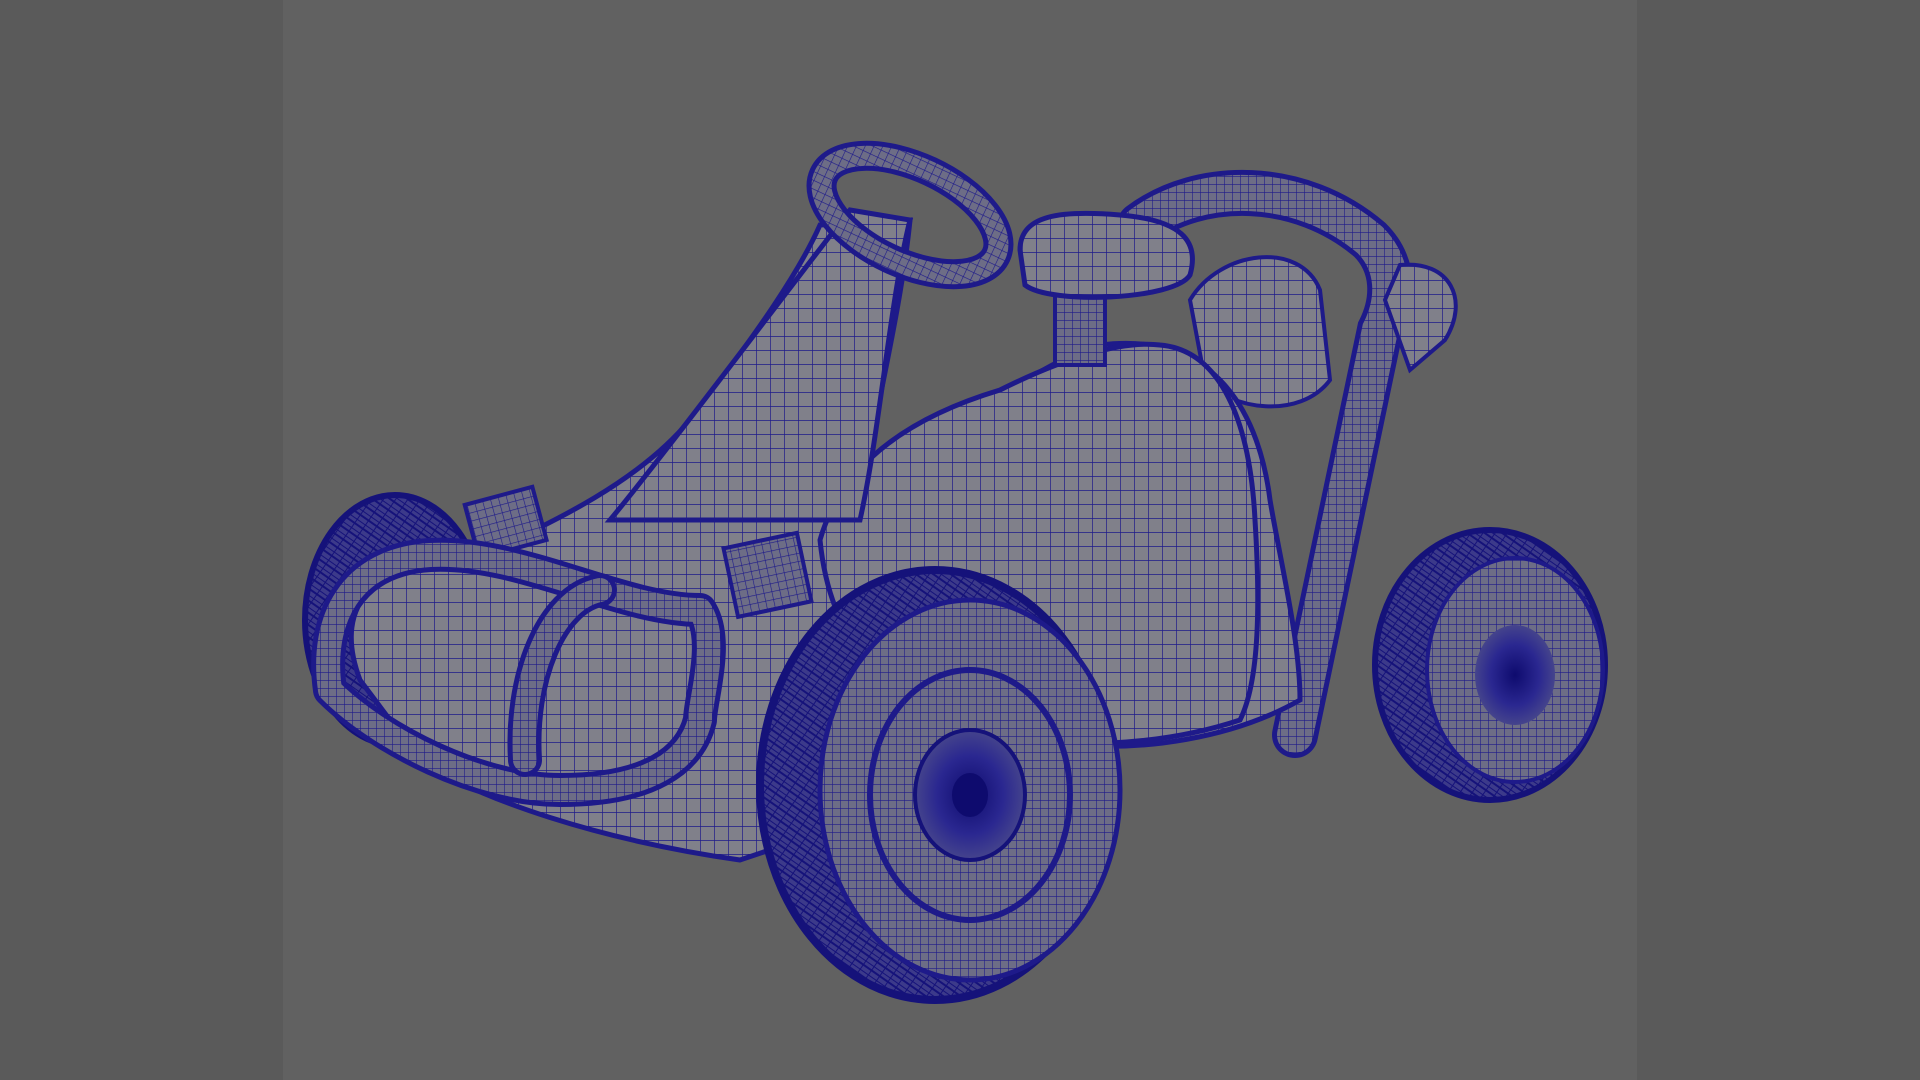  I want to click on rear-wheel, so click(1490, 665).